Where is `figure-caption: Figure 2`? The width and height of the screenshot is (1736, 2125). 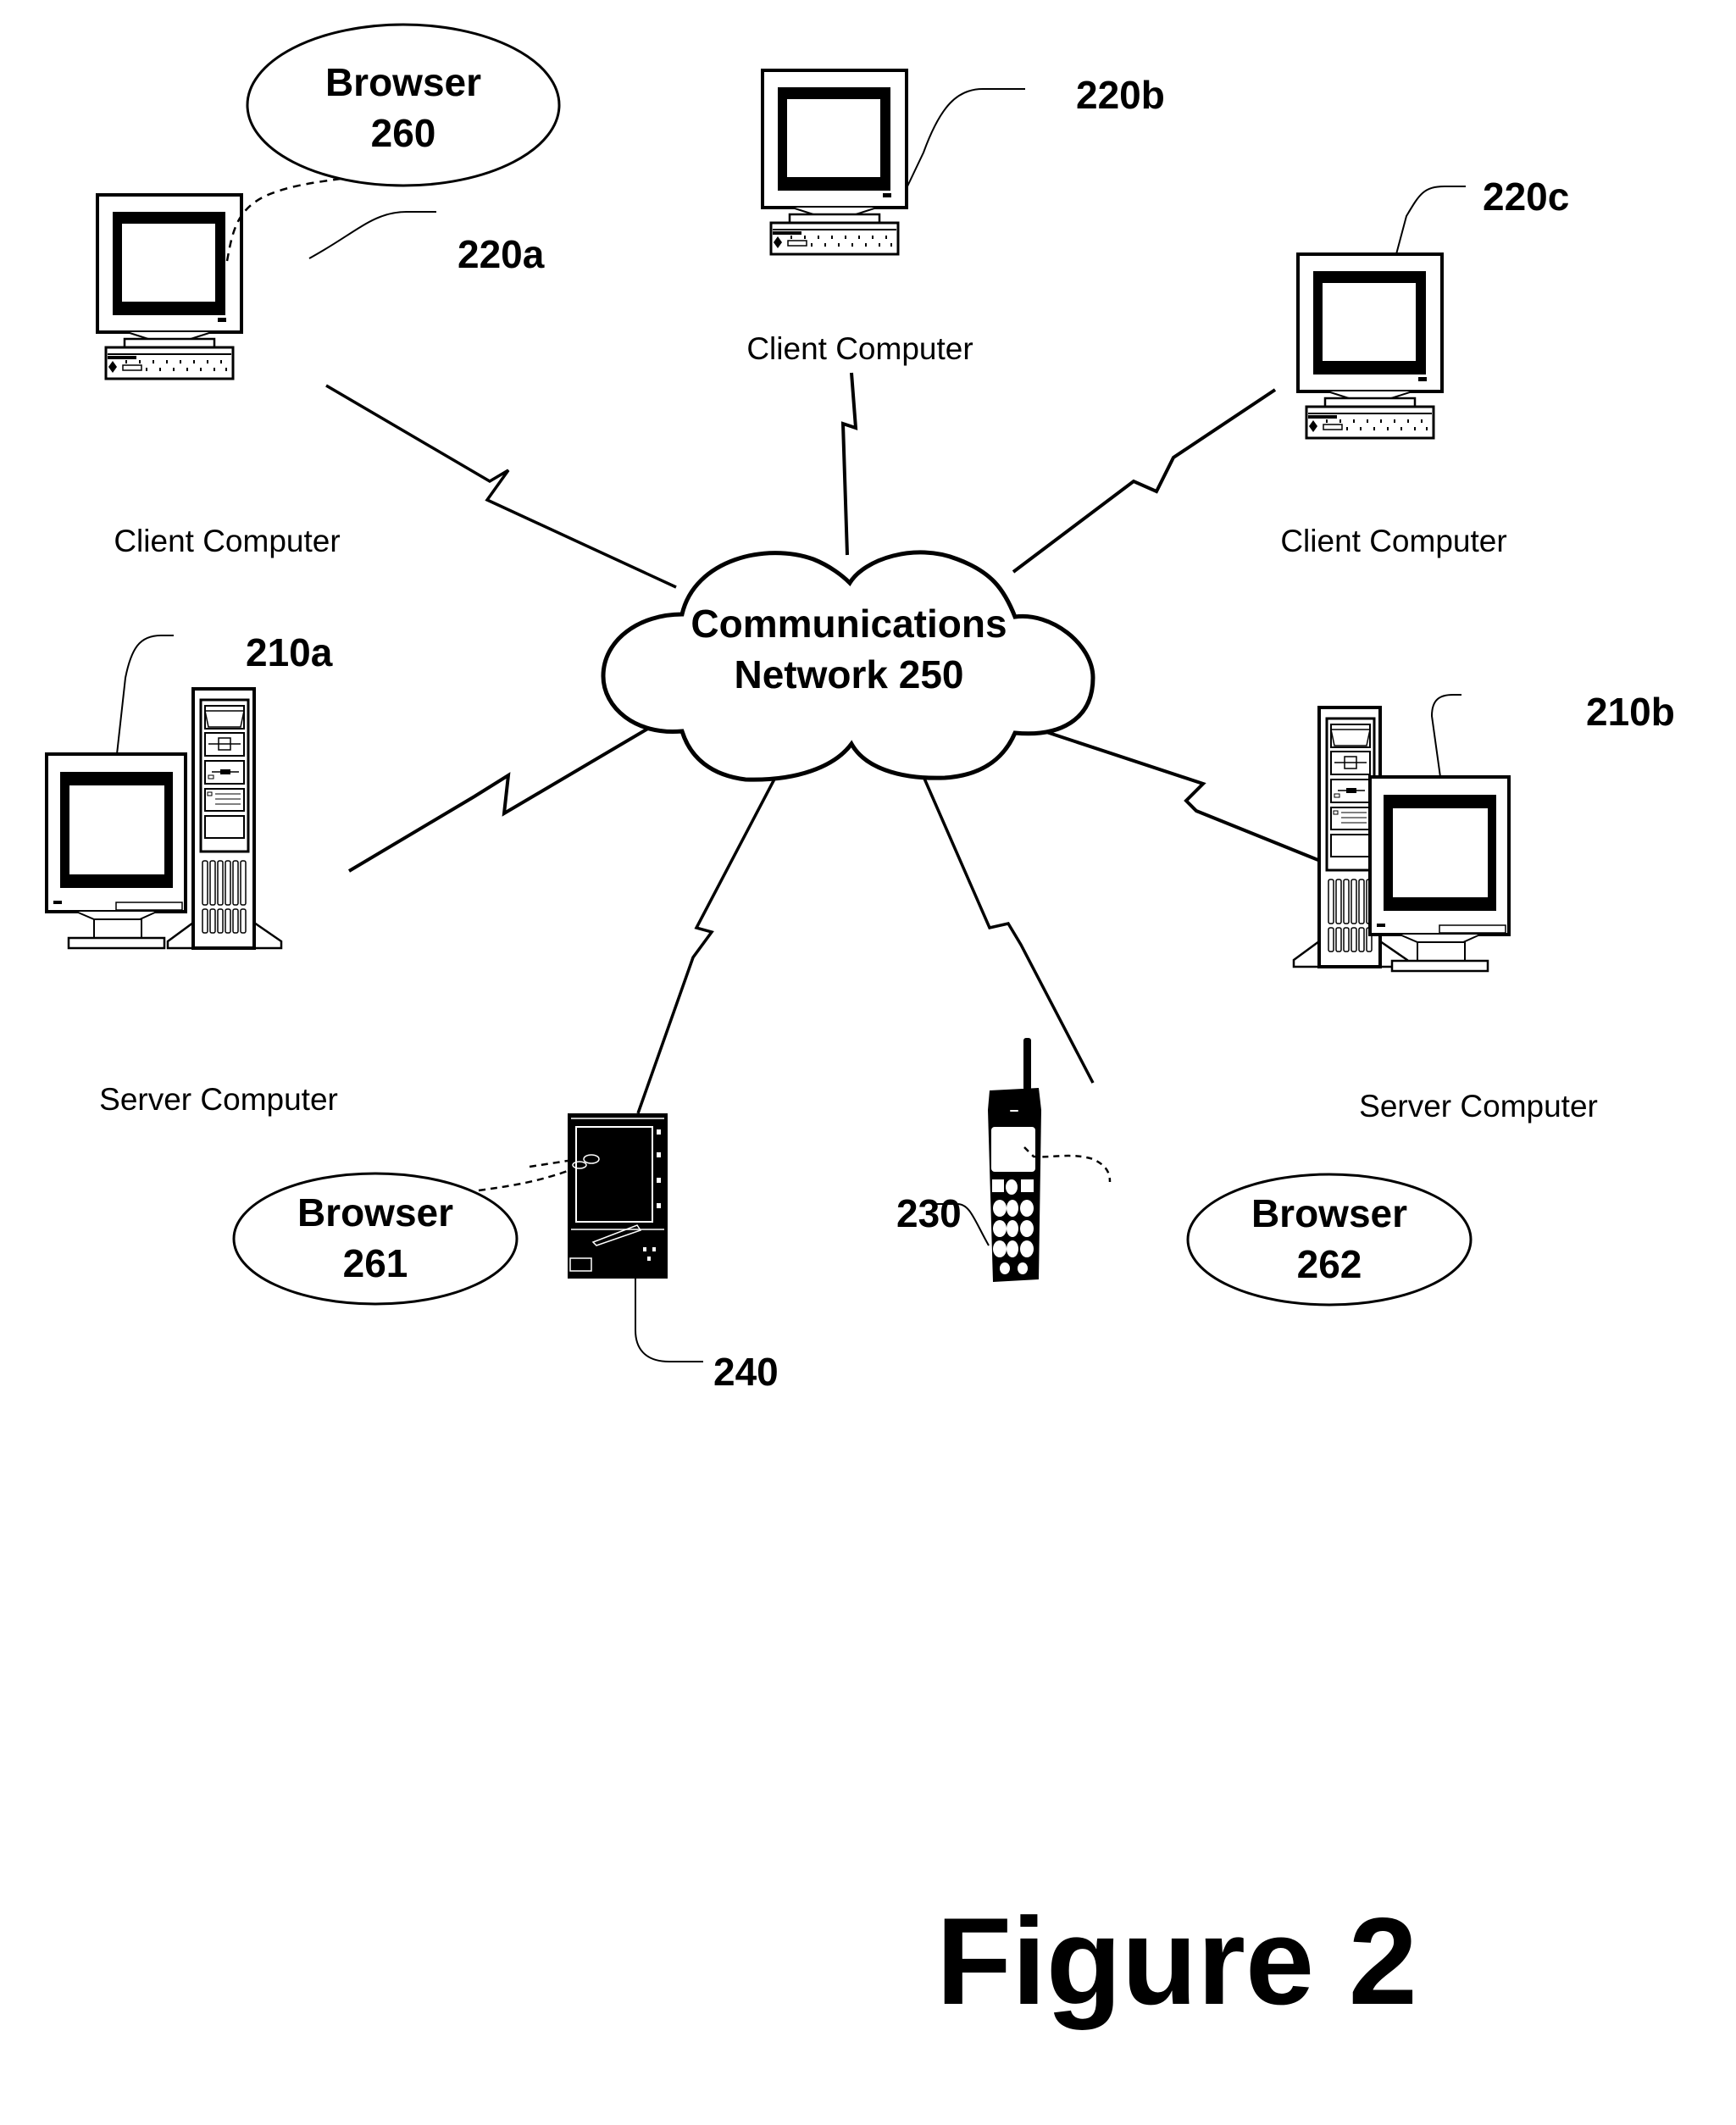
figure-caption: Figure 2 is located at coordinates (1176, 1961).